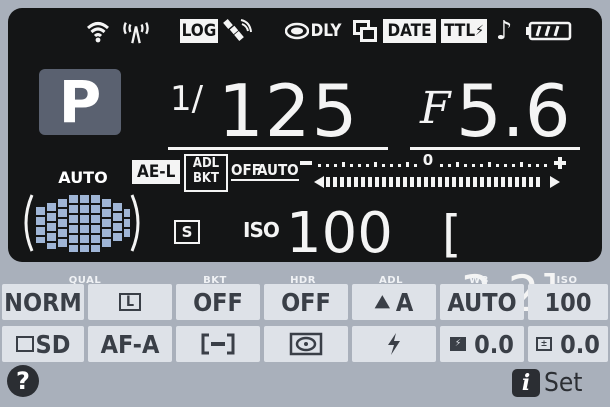 This screenshot has width=610, height=407. Describe the element at coordinates (136, 31) in the screenshot. I see `antenna-icon` at that location.